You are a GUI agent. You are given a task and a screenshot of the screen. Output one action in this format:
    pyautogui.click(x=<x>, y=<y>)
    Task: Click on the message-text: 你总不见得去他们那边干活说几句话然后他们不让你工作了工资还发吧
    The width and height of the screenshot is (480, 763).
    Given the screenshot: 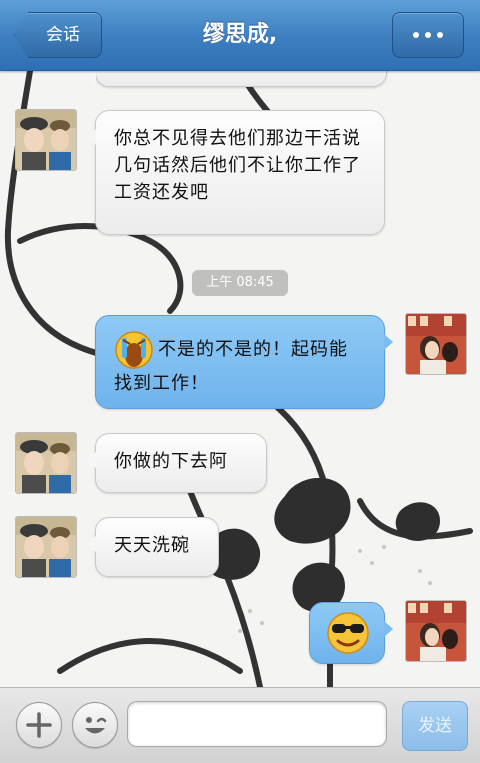 What is the action you would take?
    pyautogui.click(x=237, y=165)
    